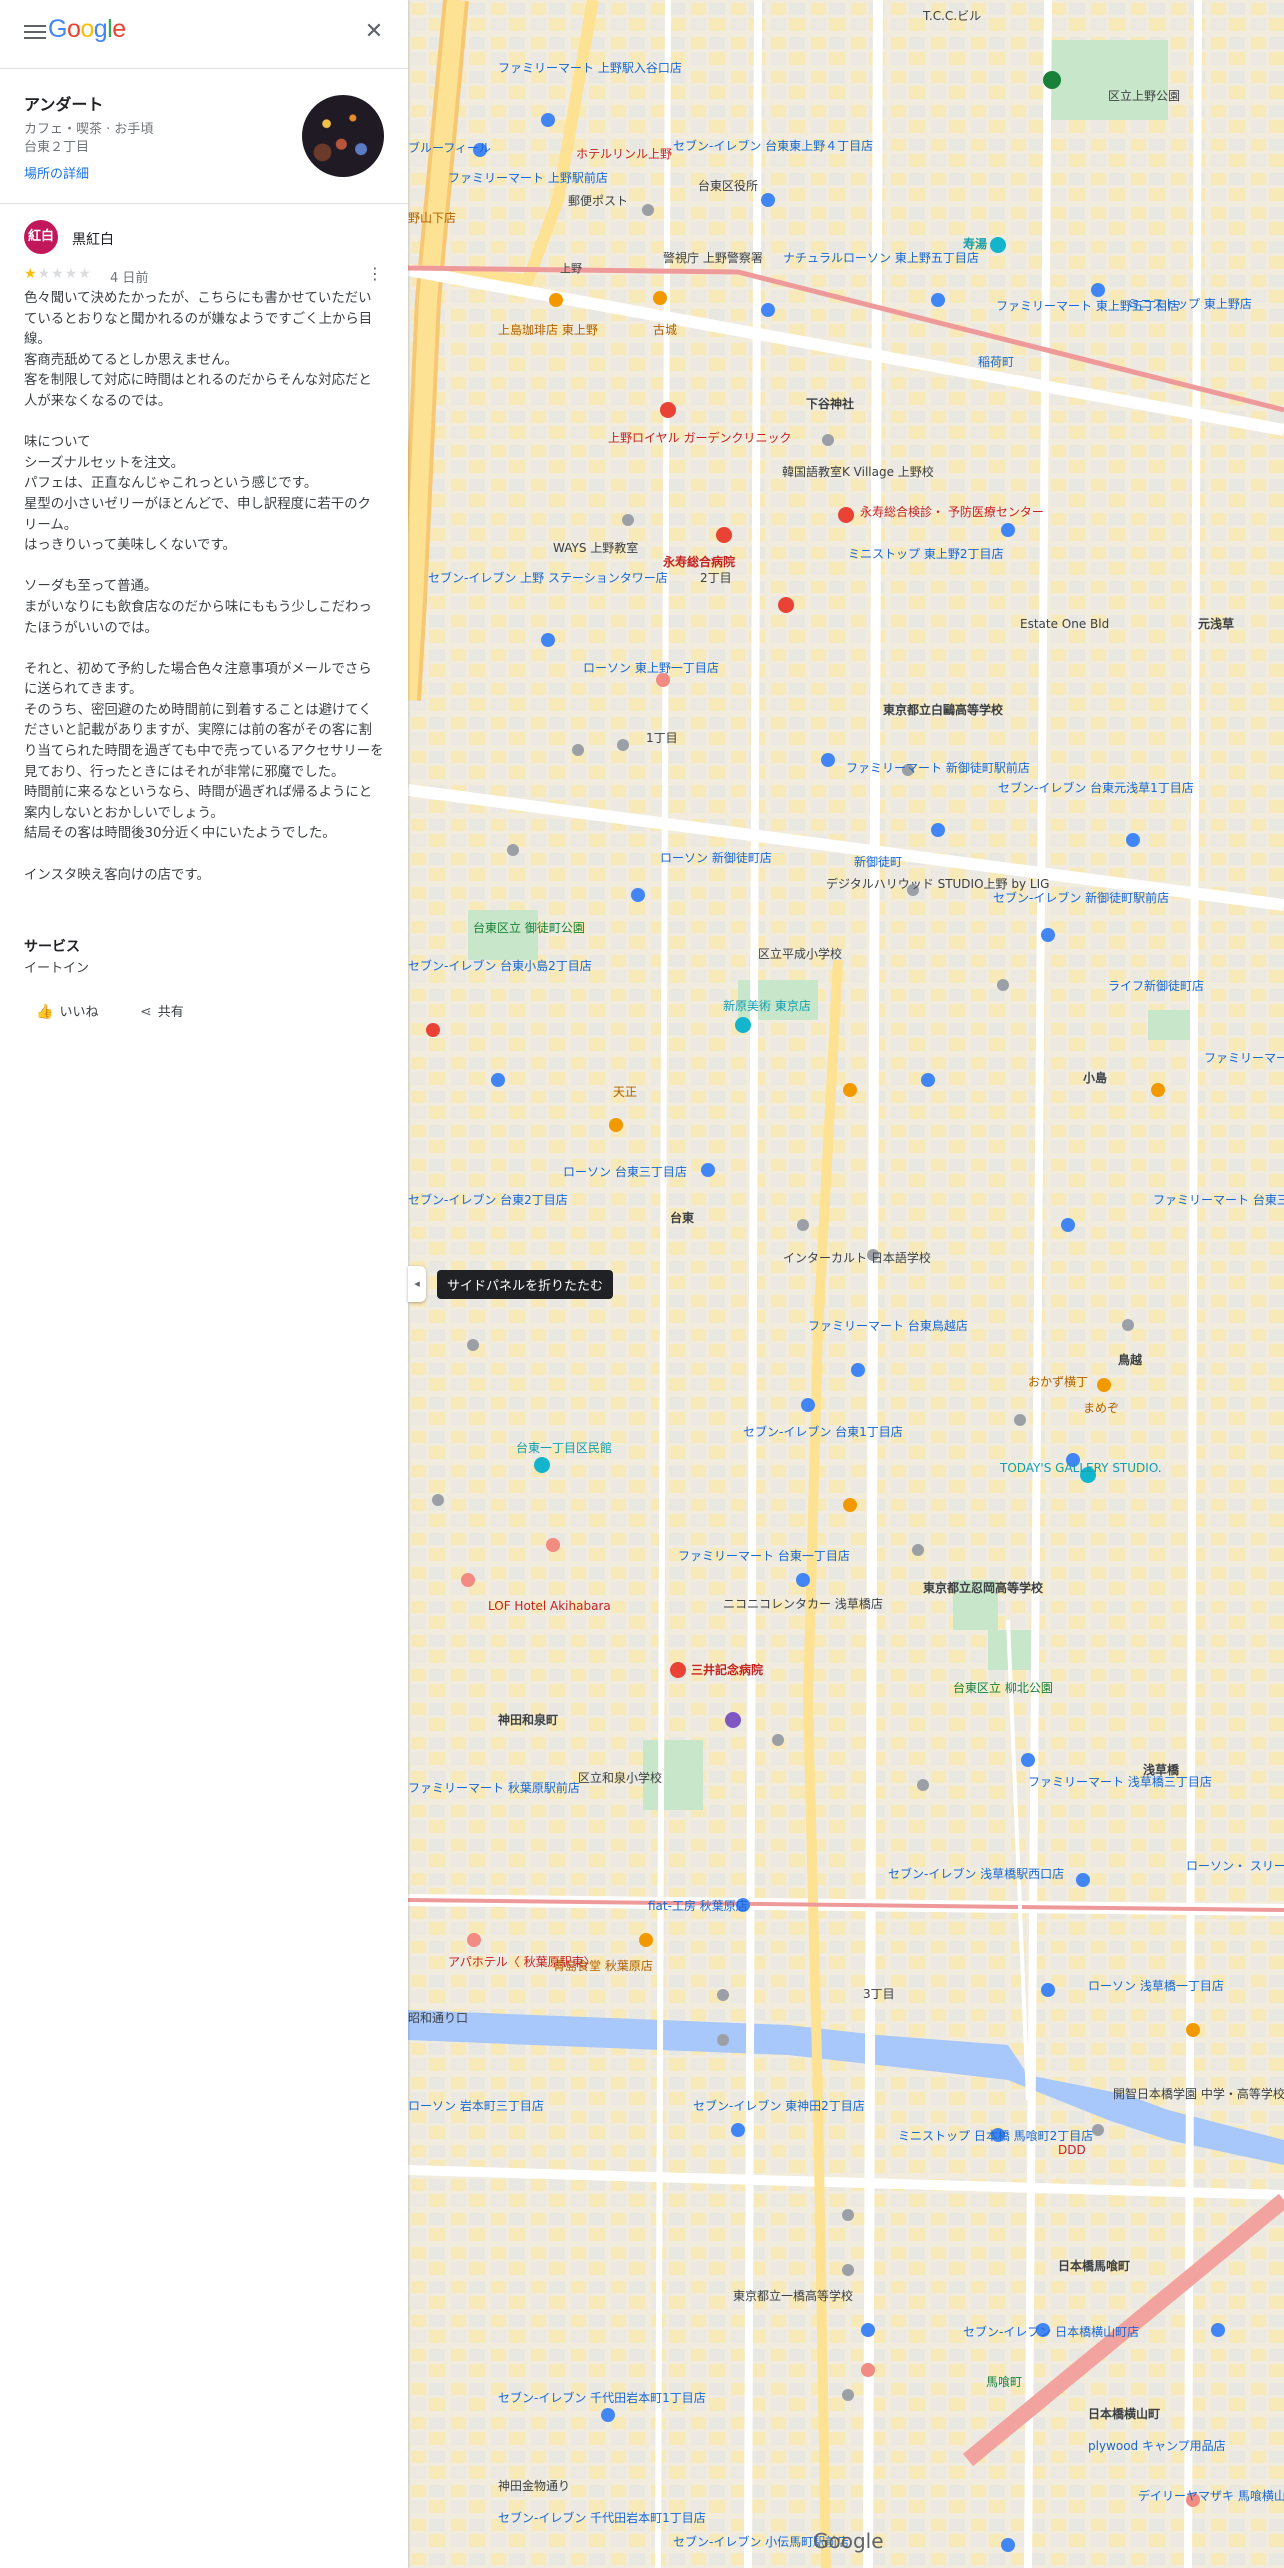 The image size is (1284, 2568). What do you see at coordinates (129, 278) in the screenshot?
I see `review-date: 4 日前` at bounding box center [129, 278].